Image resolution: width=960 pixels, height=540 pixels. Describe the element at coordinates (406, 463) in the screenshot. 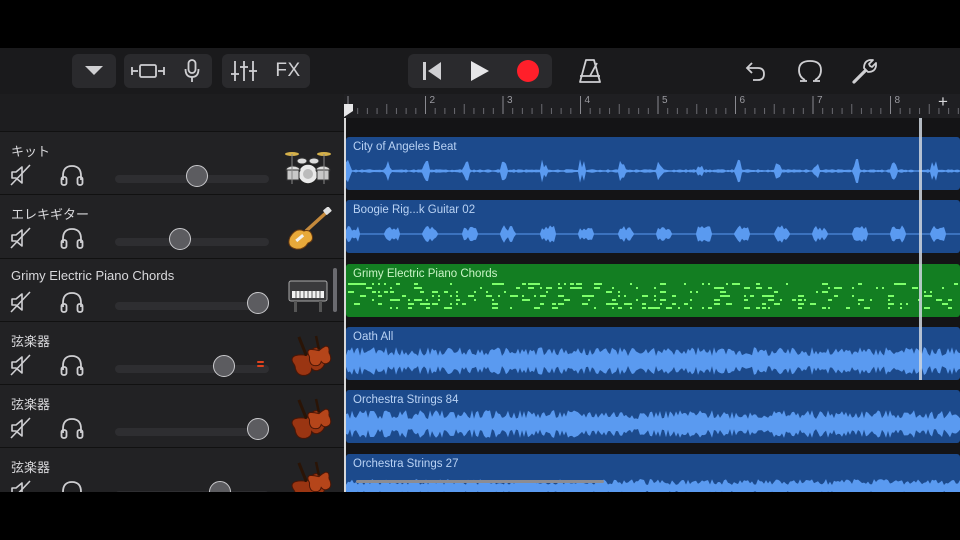

I see `region-name: Orchestra Strings 27` at that location.